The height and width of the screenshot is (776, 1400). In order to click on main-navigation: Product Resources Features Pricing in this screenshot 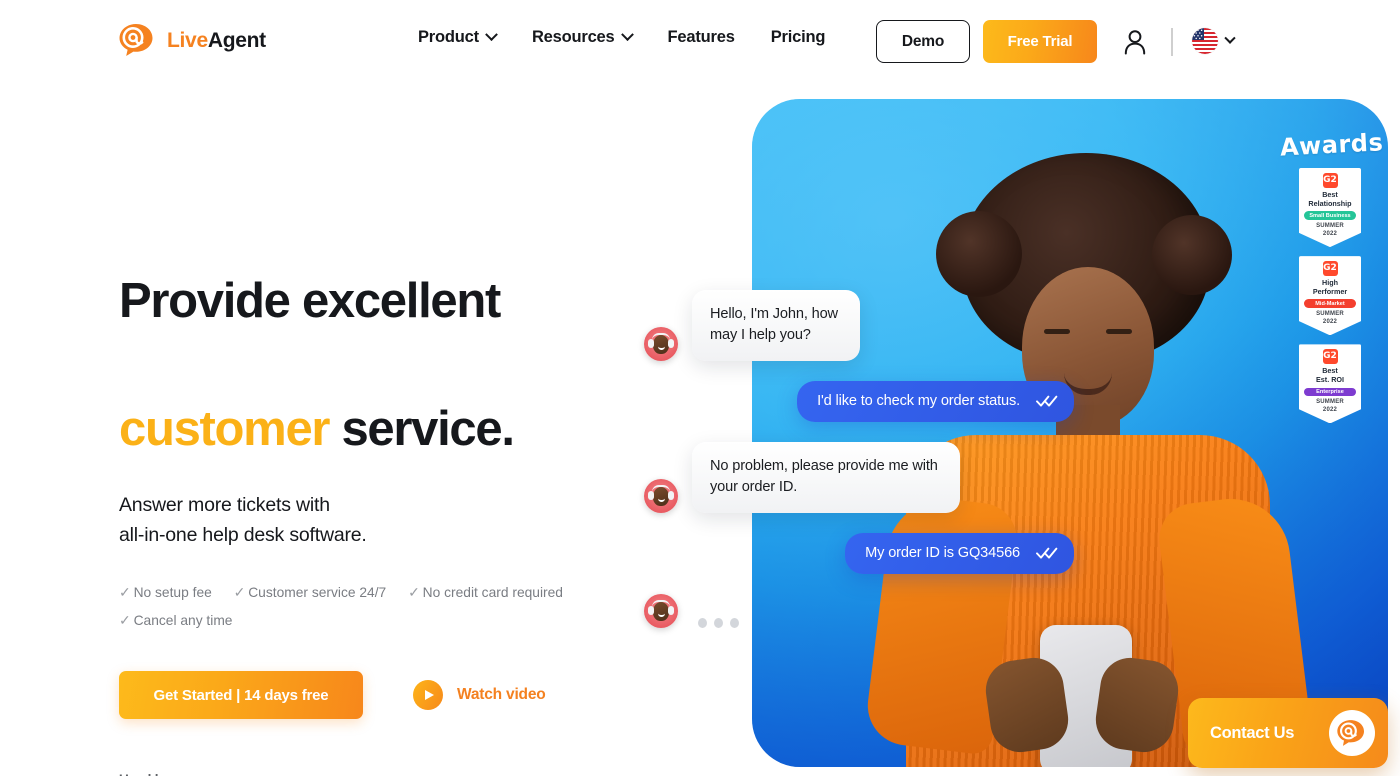, I will do `click(621, 37)`.